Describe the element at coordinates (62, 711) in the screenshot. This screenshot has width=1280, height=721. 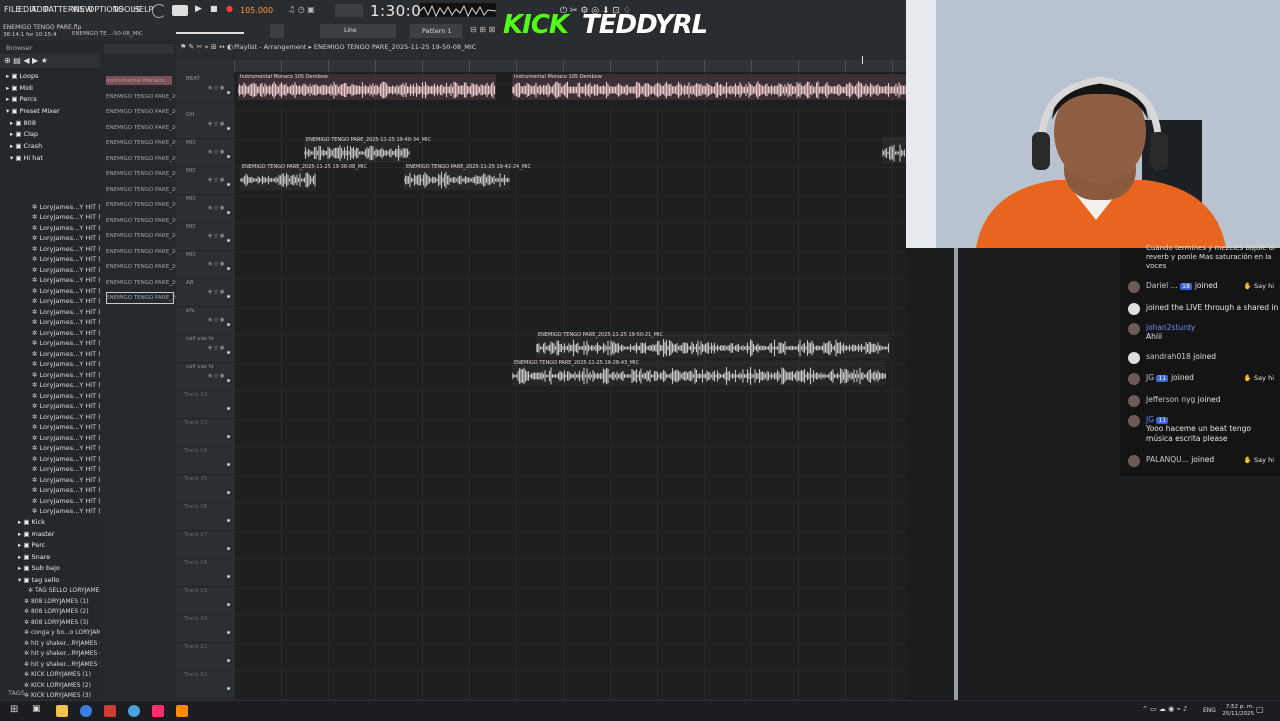
I see `file-explorer-icon` at that location.